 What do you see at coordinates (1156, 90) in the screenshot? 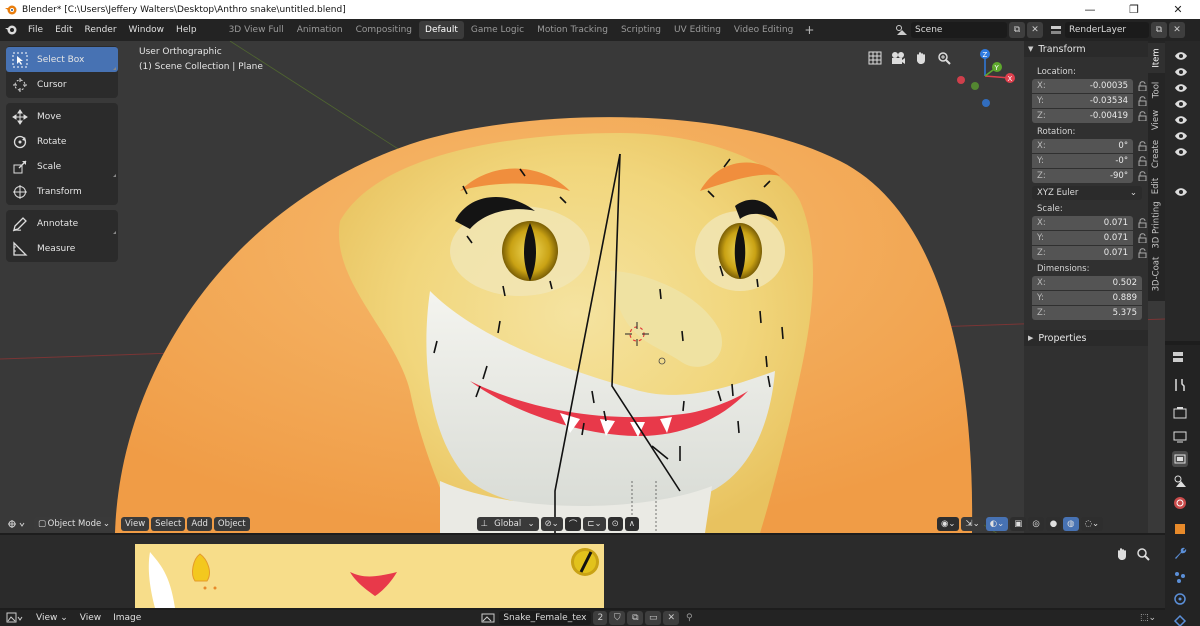
I see `sidebar-tab-tool: Tool` at bounding box center [1156, 90].